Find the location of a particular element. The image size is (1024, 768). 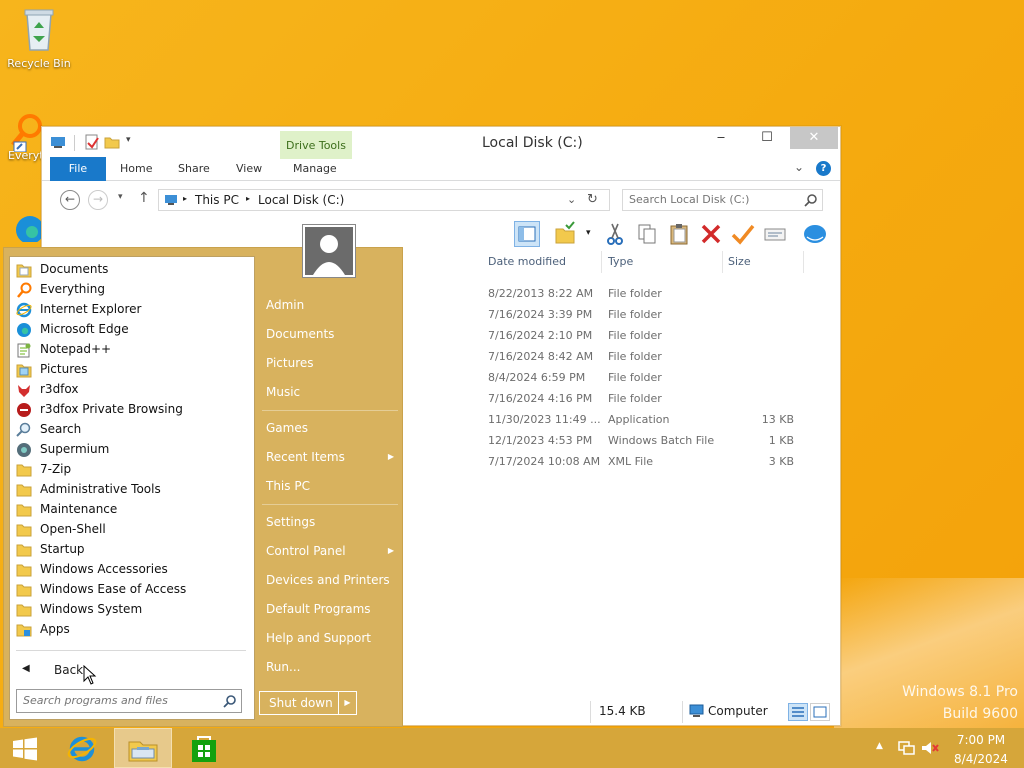

start-item-settings: Settings is located at coordinates (332, 522).